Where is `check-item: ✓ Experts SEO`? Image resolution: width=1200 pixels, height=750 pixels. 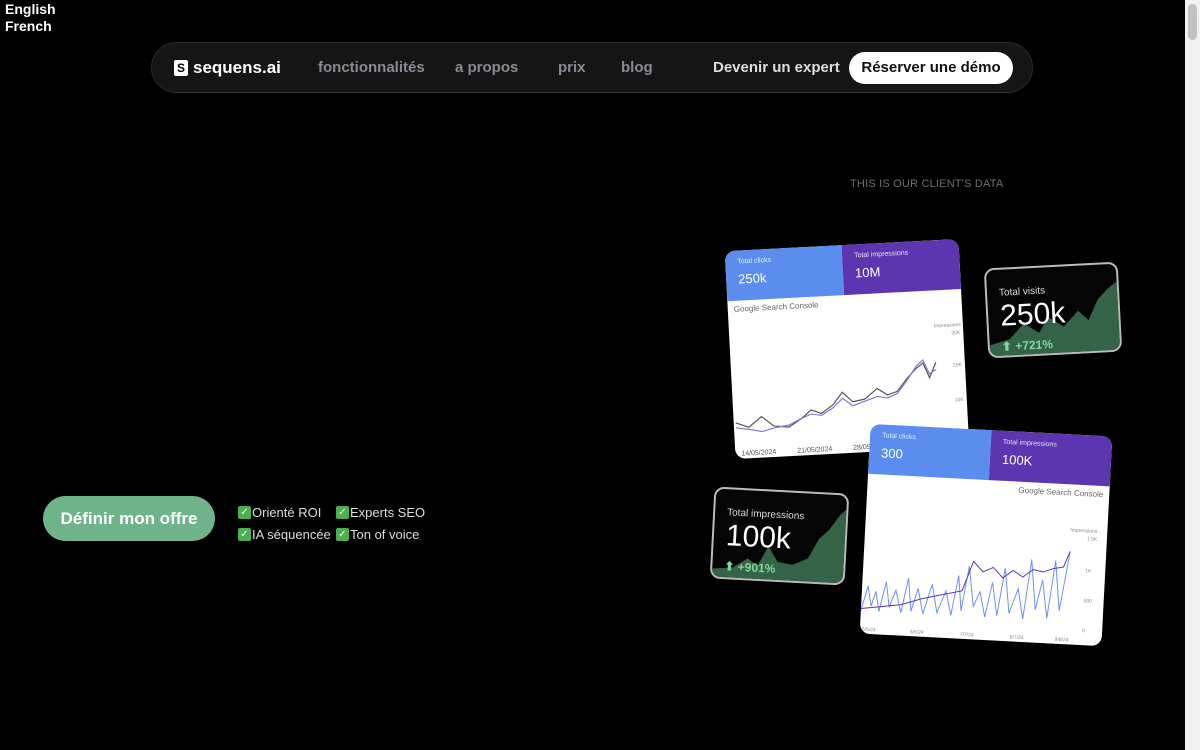
check-item: ✓ Experts SEO is located at coordinates (380, 512).